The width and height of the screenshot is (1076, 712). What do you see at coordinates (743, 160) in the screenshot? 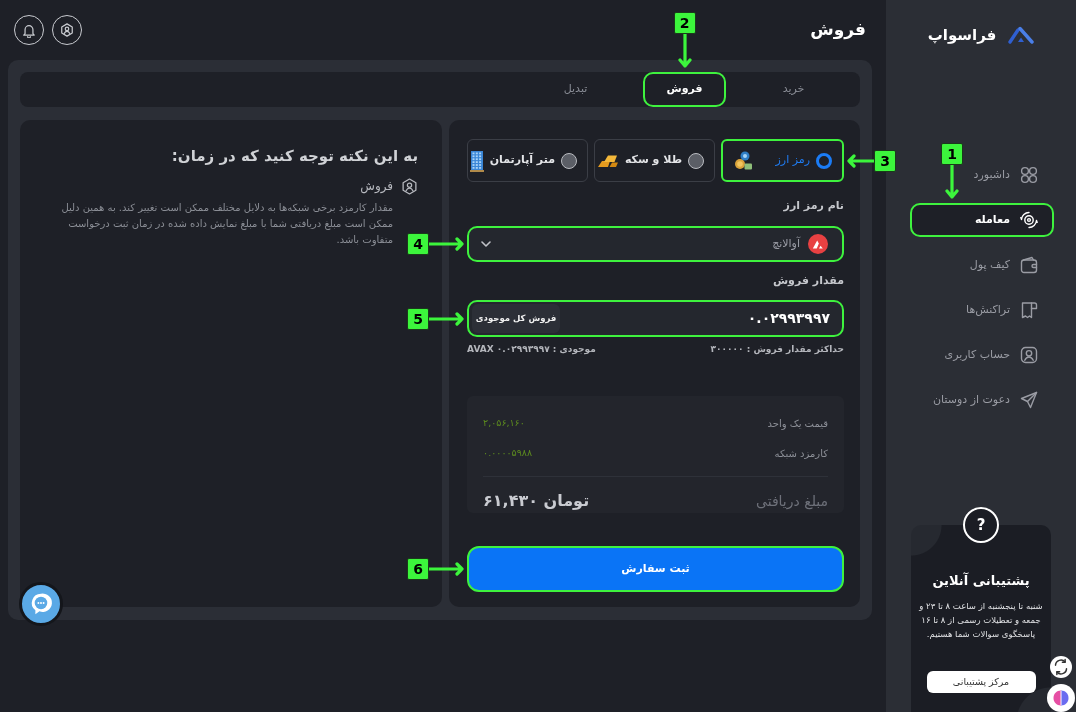
I see `coins-icon` at bounding box center [743, 160].